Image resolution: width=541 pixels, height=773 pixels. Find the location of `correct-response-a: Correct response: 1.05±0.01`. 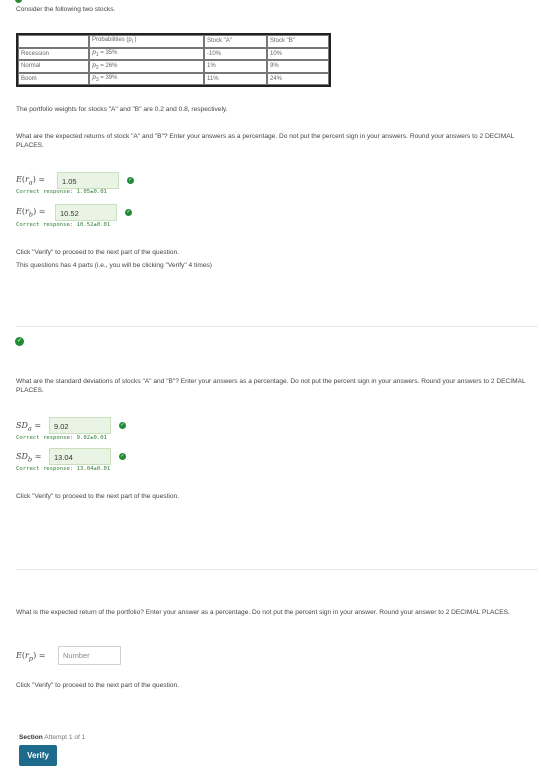

correct-response-a: Correct response: 1.05±0.01 is located at coordinates (61, 192).